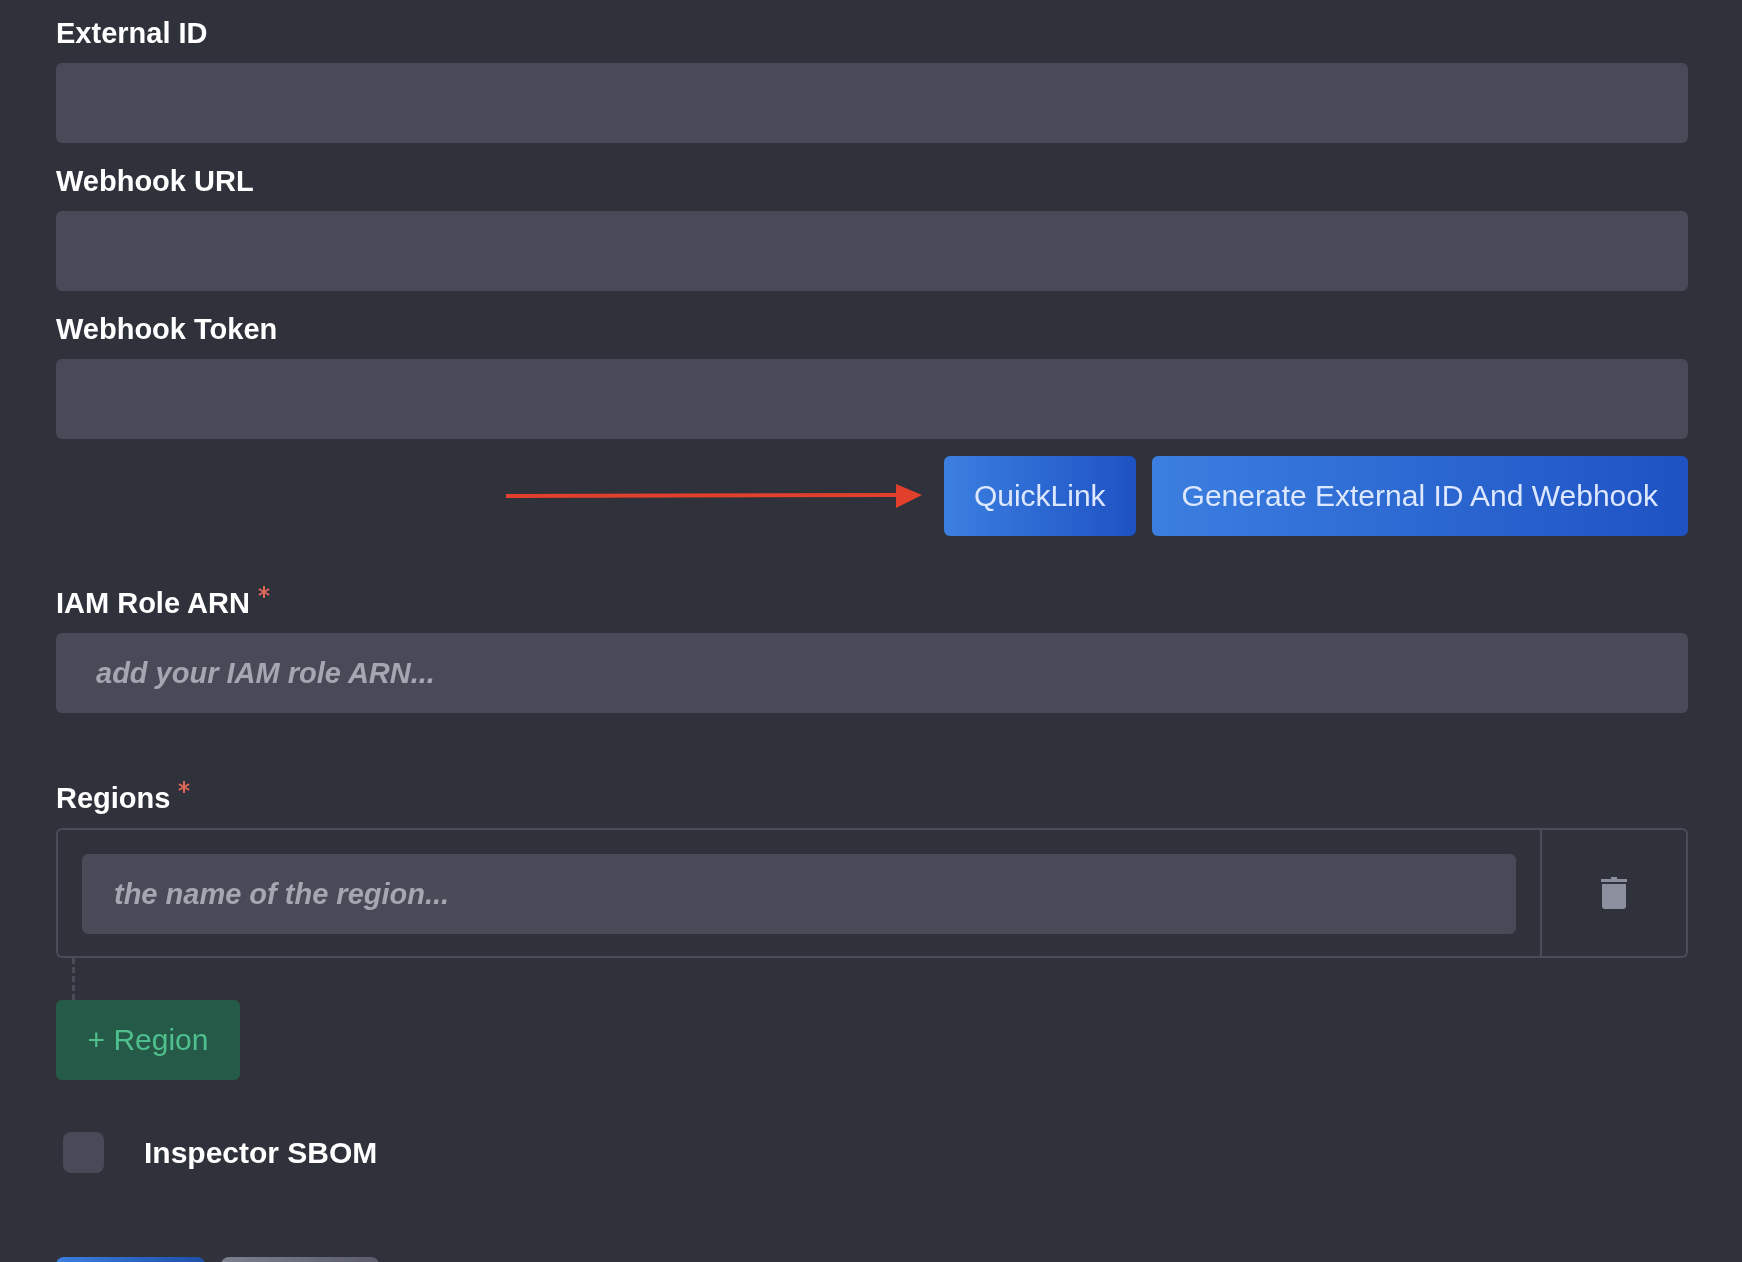  I want to click on add-region-button: + Region, so click(148, 1040).